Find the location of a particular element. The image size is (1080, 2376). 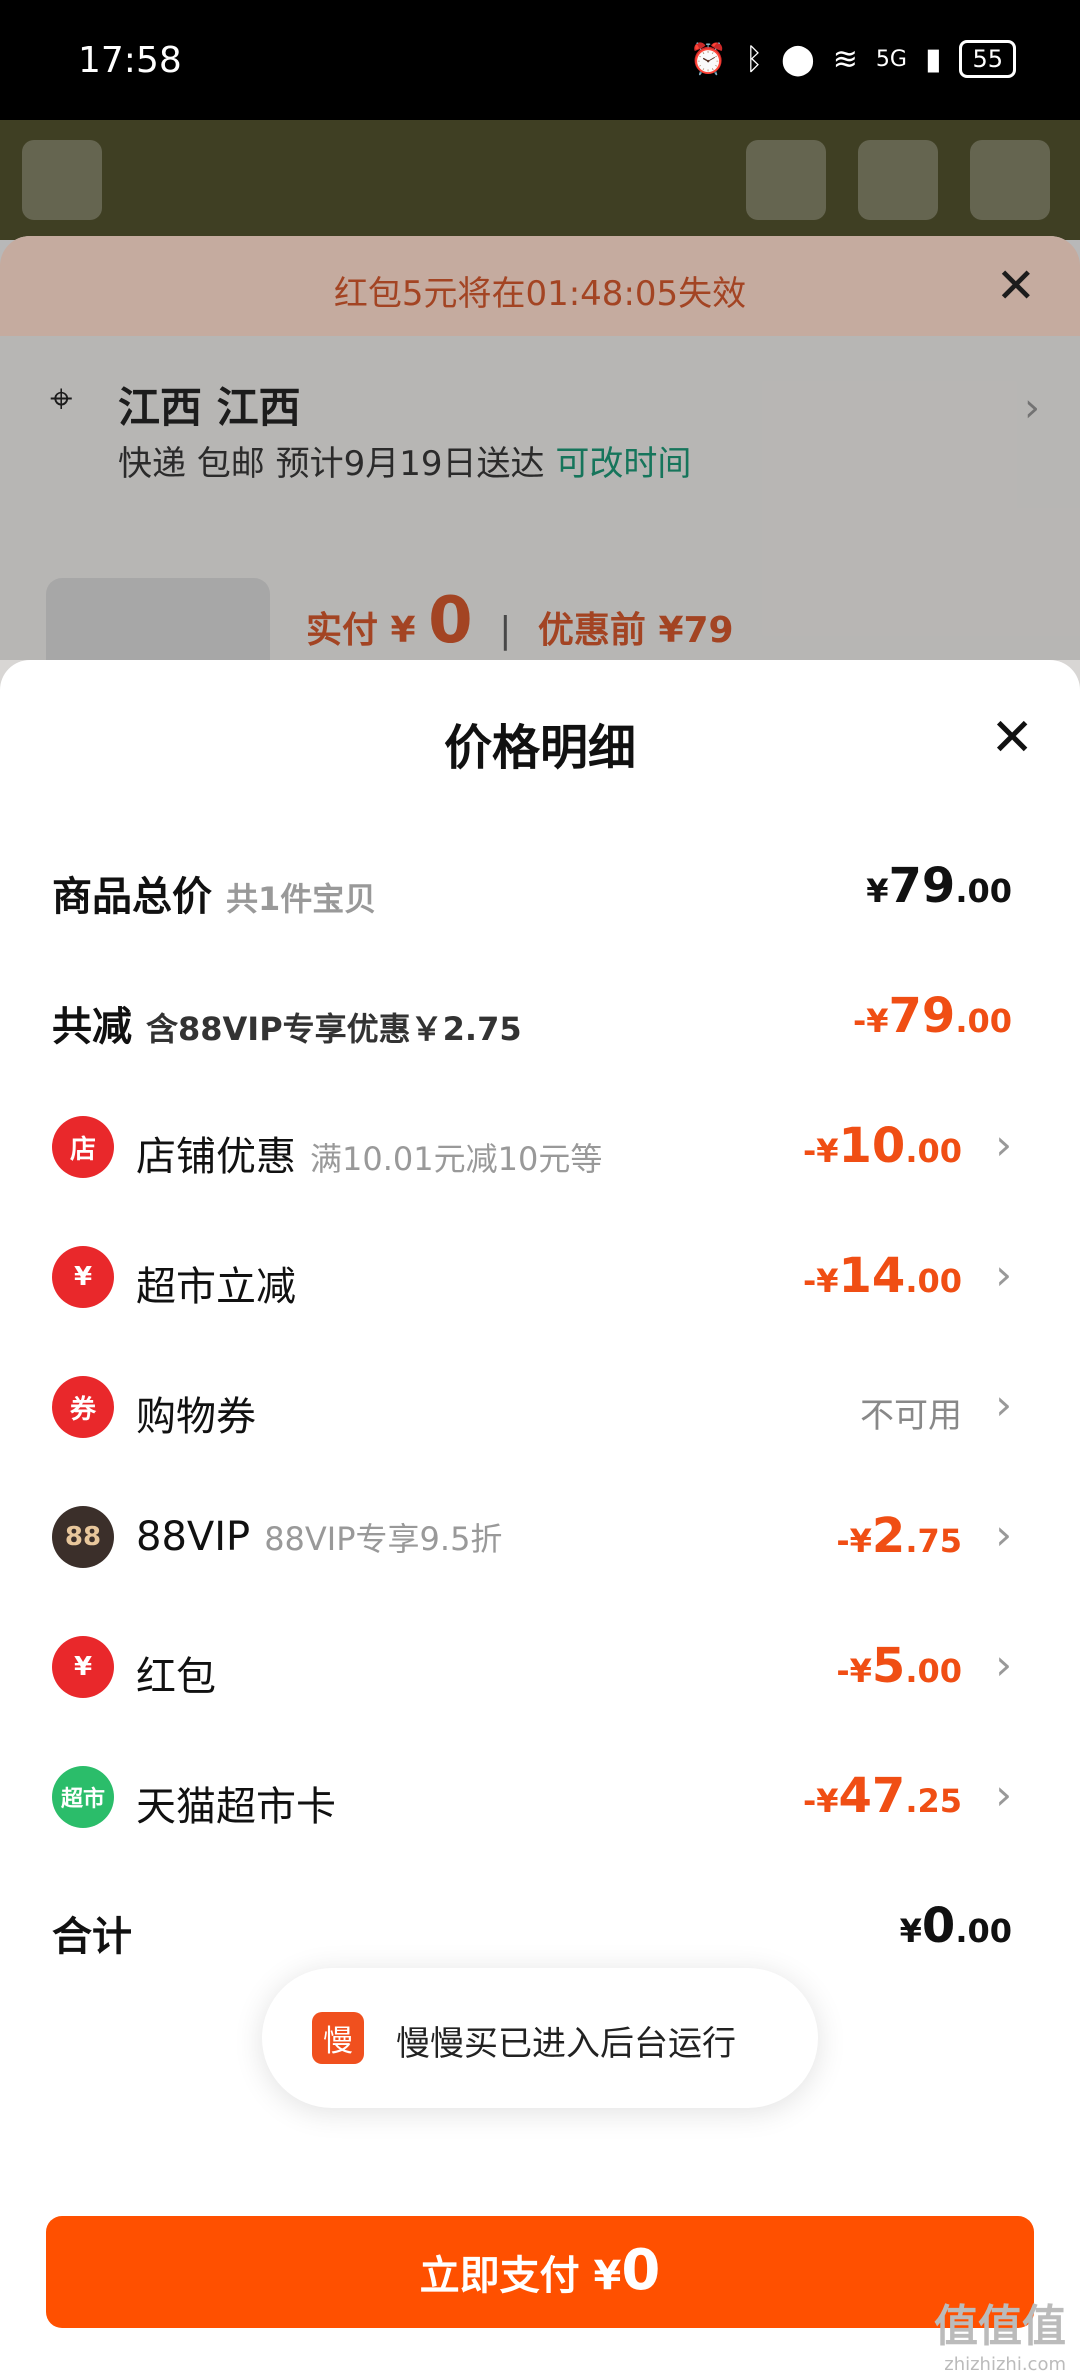

red-packet-icon: ¥ is located at coordinates (83, 1667).